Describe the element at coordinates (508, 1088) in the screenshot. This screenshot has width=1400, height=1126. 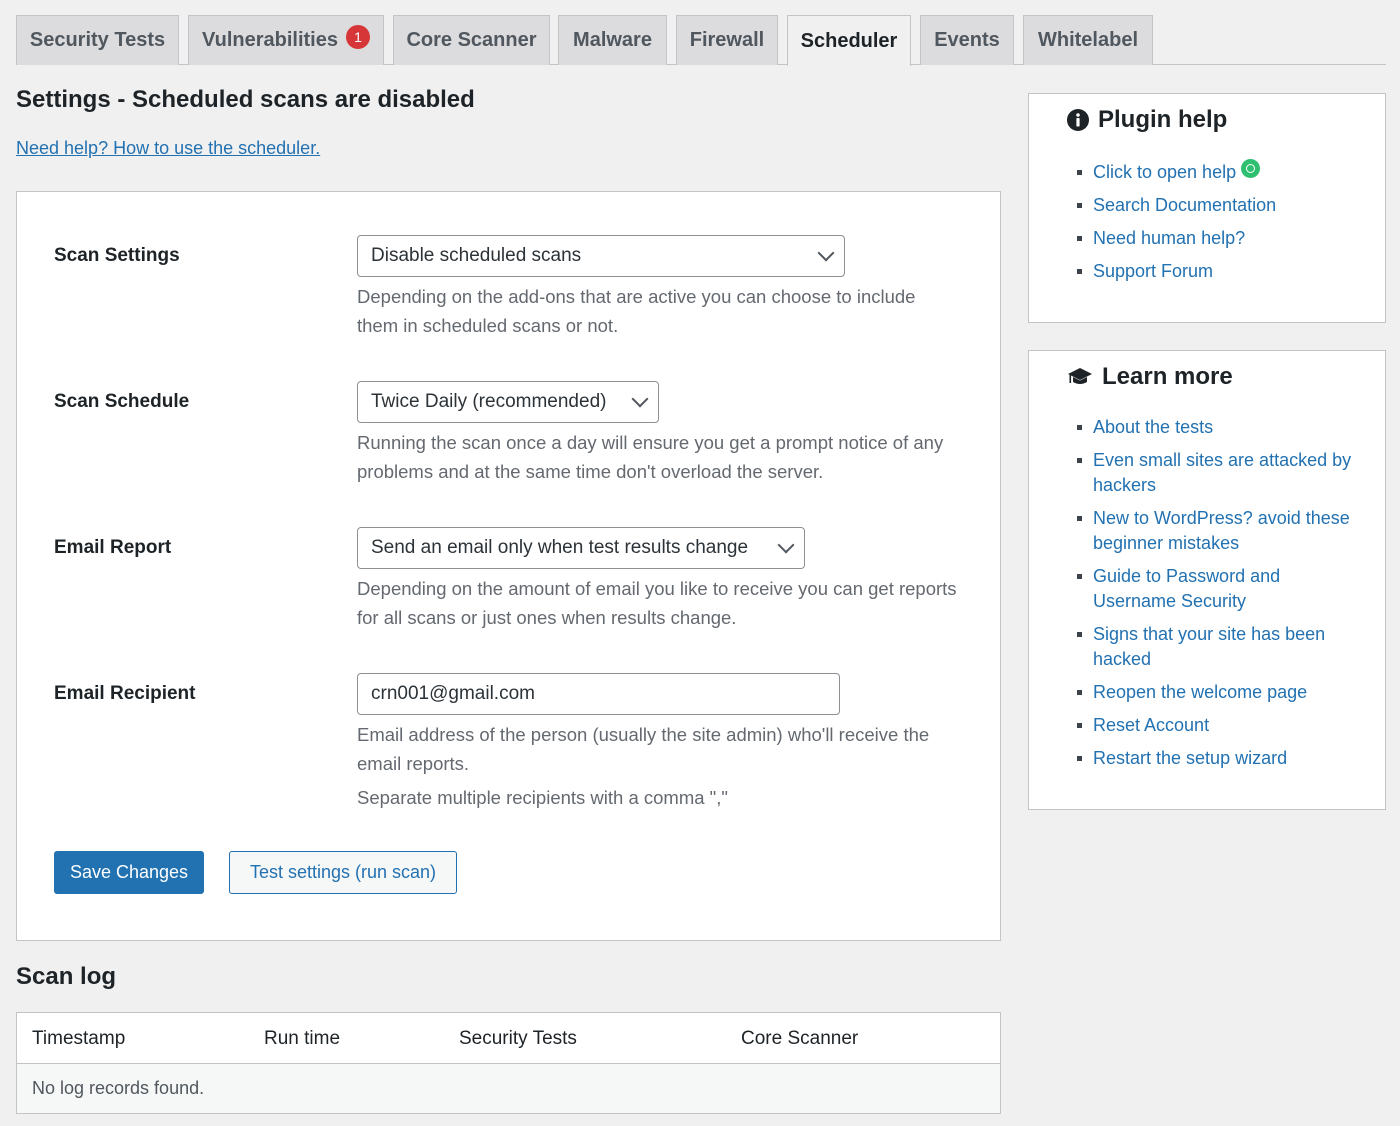
I see `table-row: No log records found.` at that location.